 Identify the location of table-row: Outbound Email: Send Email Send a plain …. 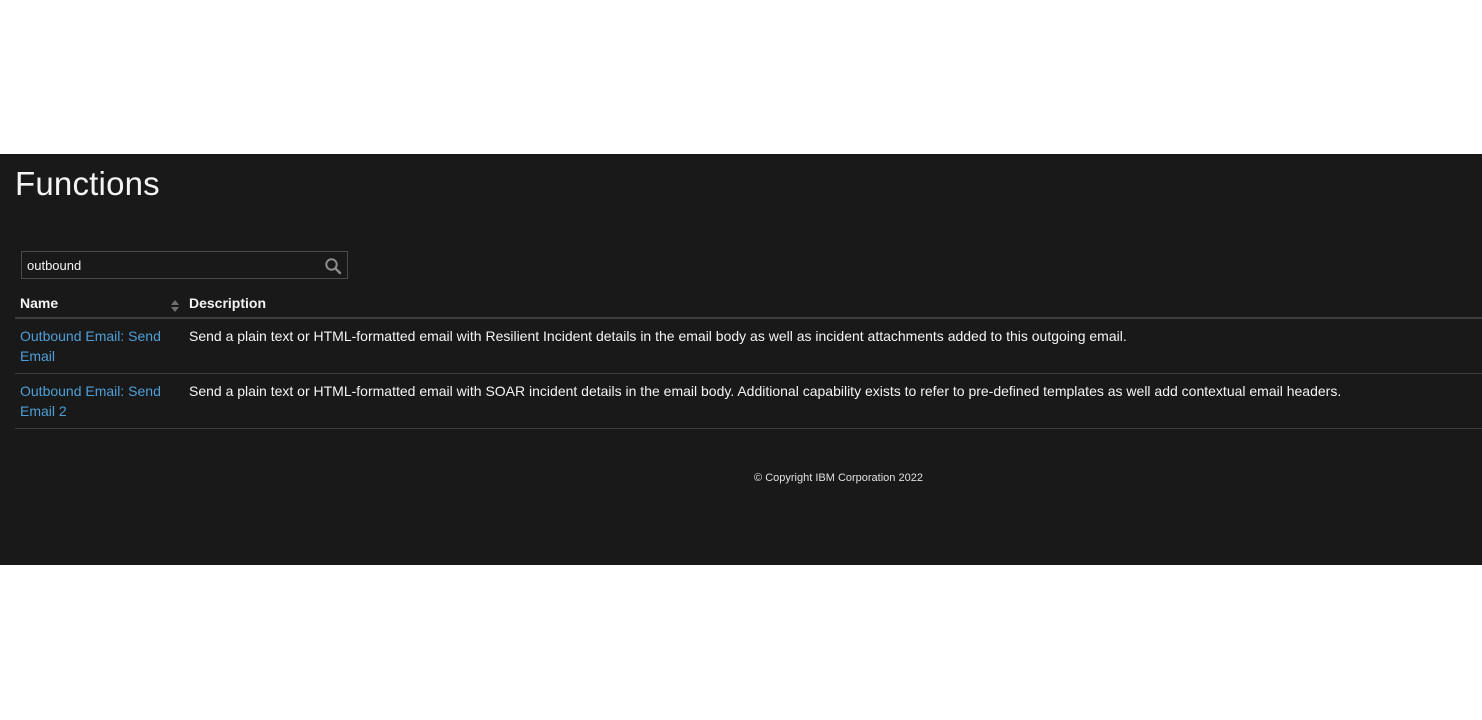
(748, 346).